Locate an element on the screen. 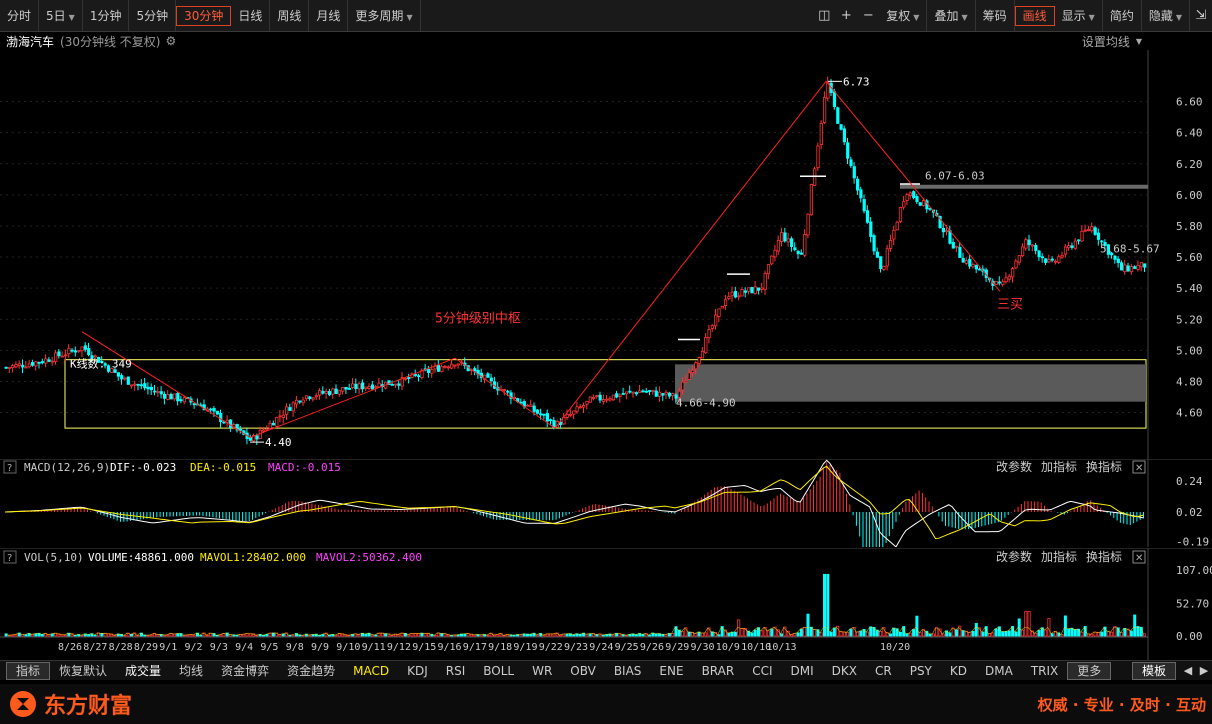 The image size is (1212, 724). y-tick-label: 6.00 is located at coordinates (1189, 195).